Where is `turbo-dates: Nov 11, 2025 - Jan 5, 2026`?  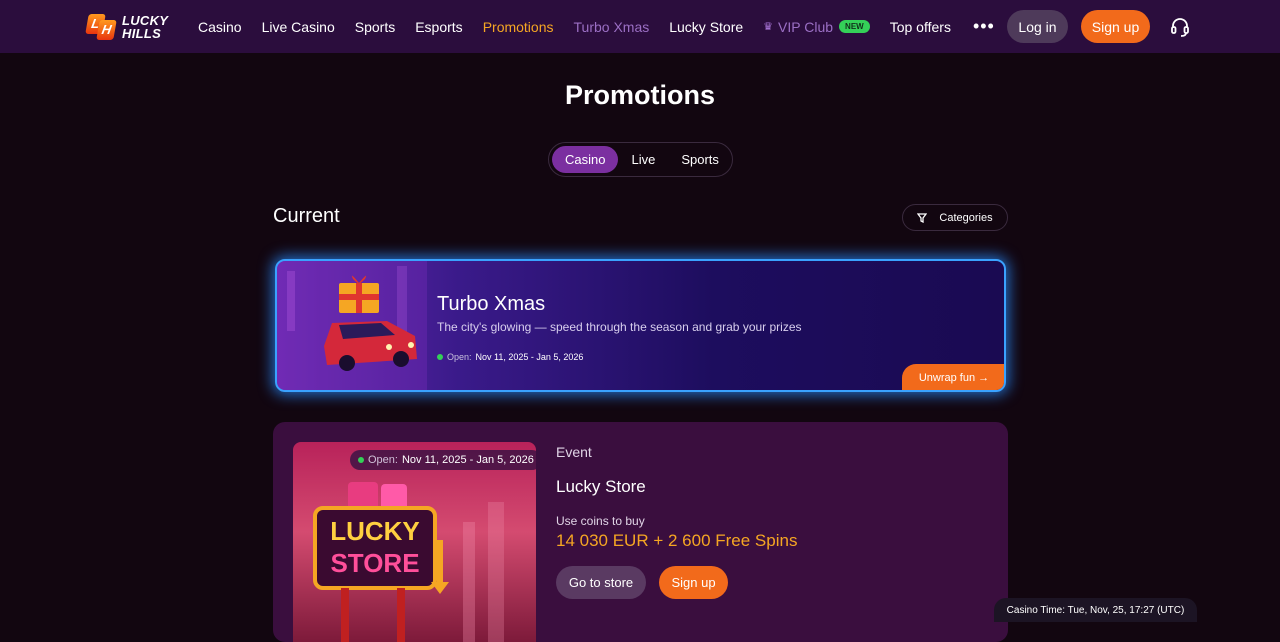
turbo-dates: Nov 11, 2025 - Jan 5, 2026 is located at coordinates (529, 357).